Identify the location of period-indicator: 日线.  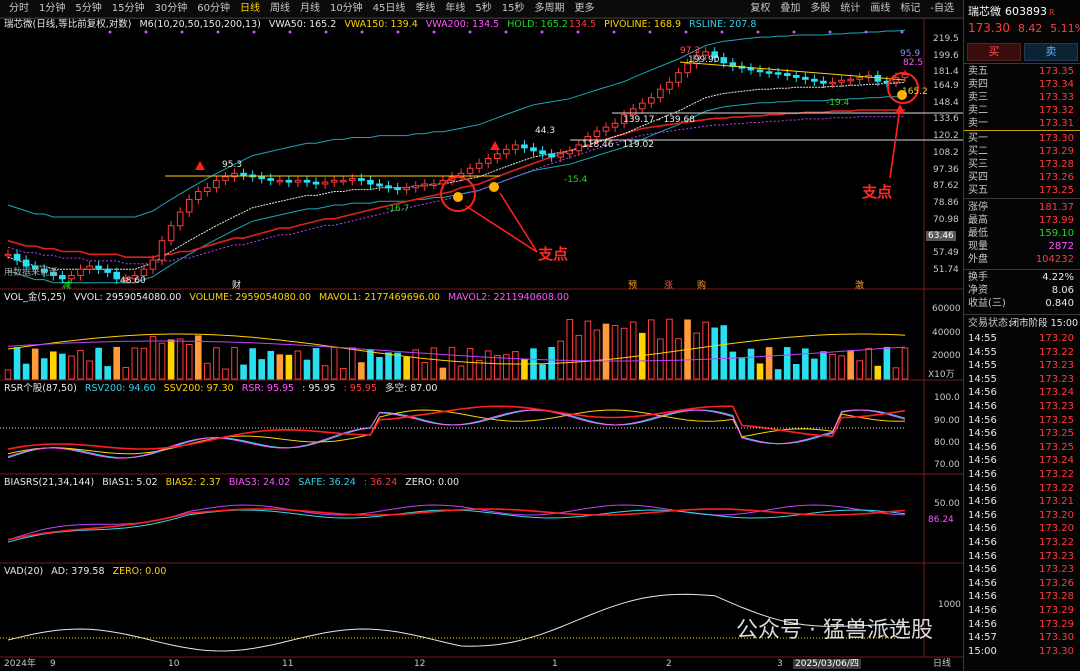
(942, 664).